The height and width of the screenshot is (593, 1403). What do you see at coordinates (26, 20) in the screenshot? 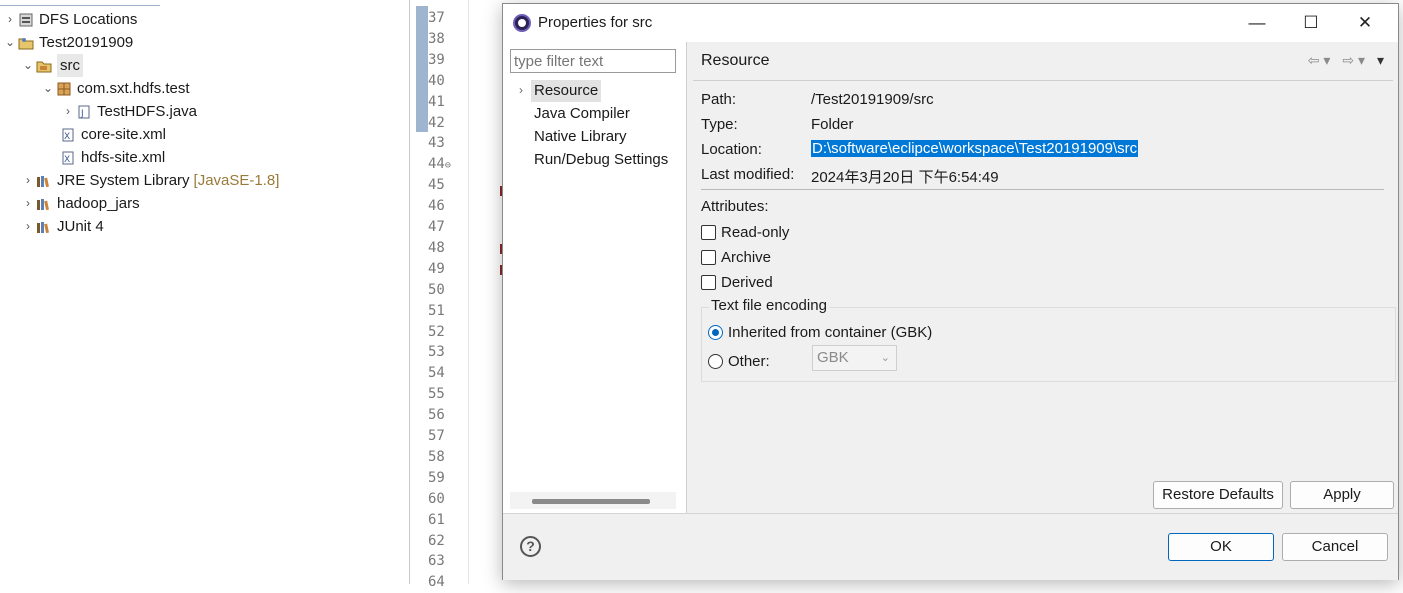
I see `dfs-locations-icon` at bounding box center [26, 20].